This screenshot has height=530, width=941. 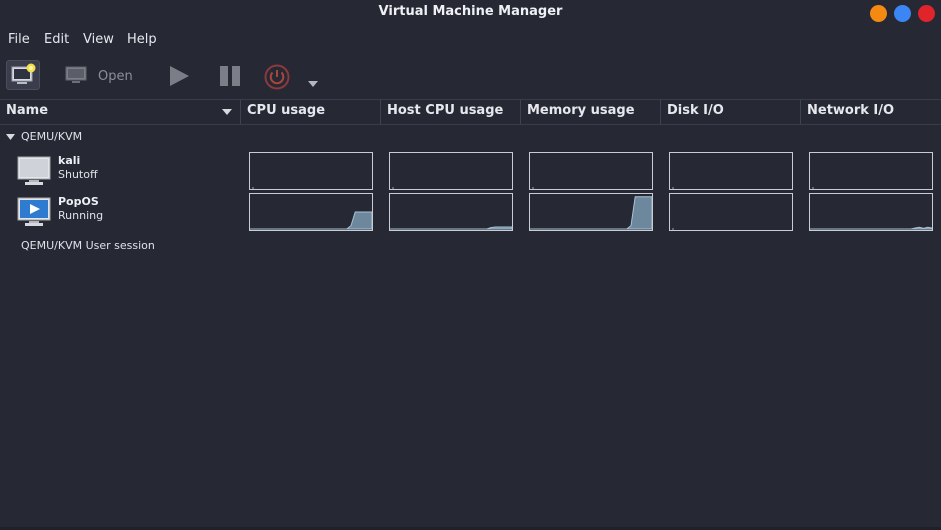 What do you see at coordinates (731, 112) in the screenshot?
I see `column-disk: Disk I/O` at bounding box center [731, 112].